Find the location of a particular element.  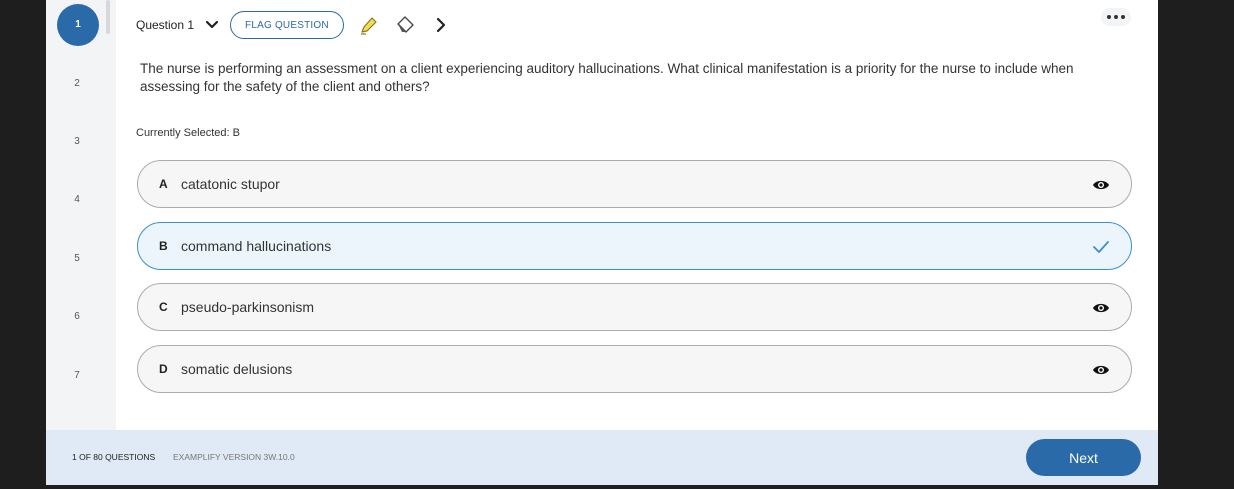

answer-letter: D is located at coordinates (163, 369).